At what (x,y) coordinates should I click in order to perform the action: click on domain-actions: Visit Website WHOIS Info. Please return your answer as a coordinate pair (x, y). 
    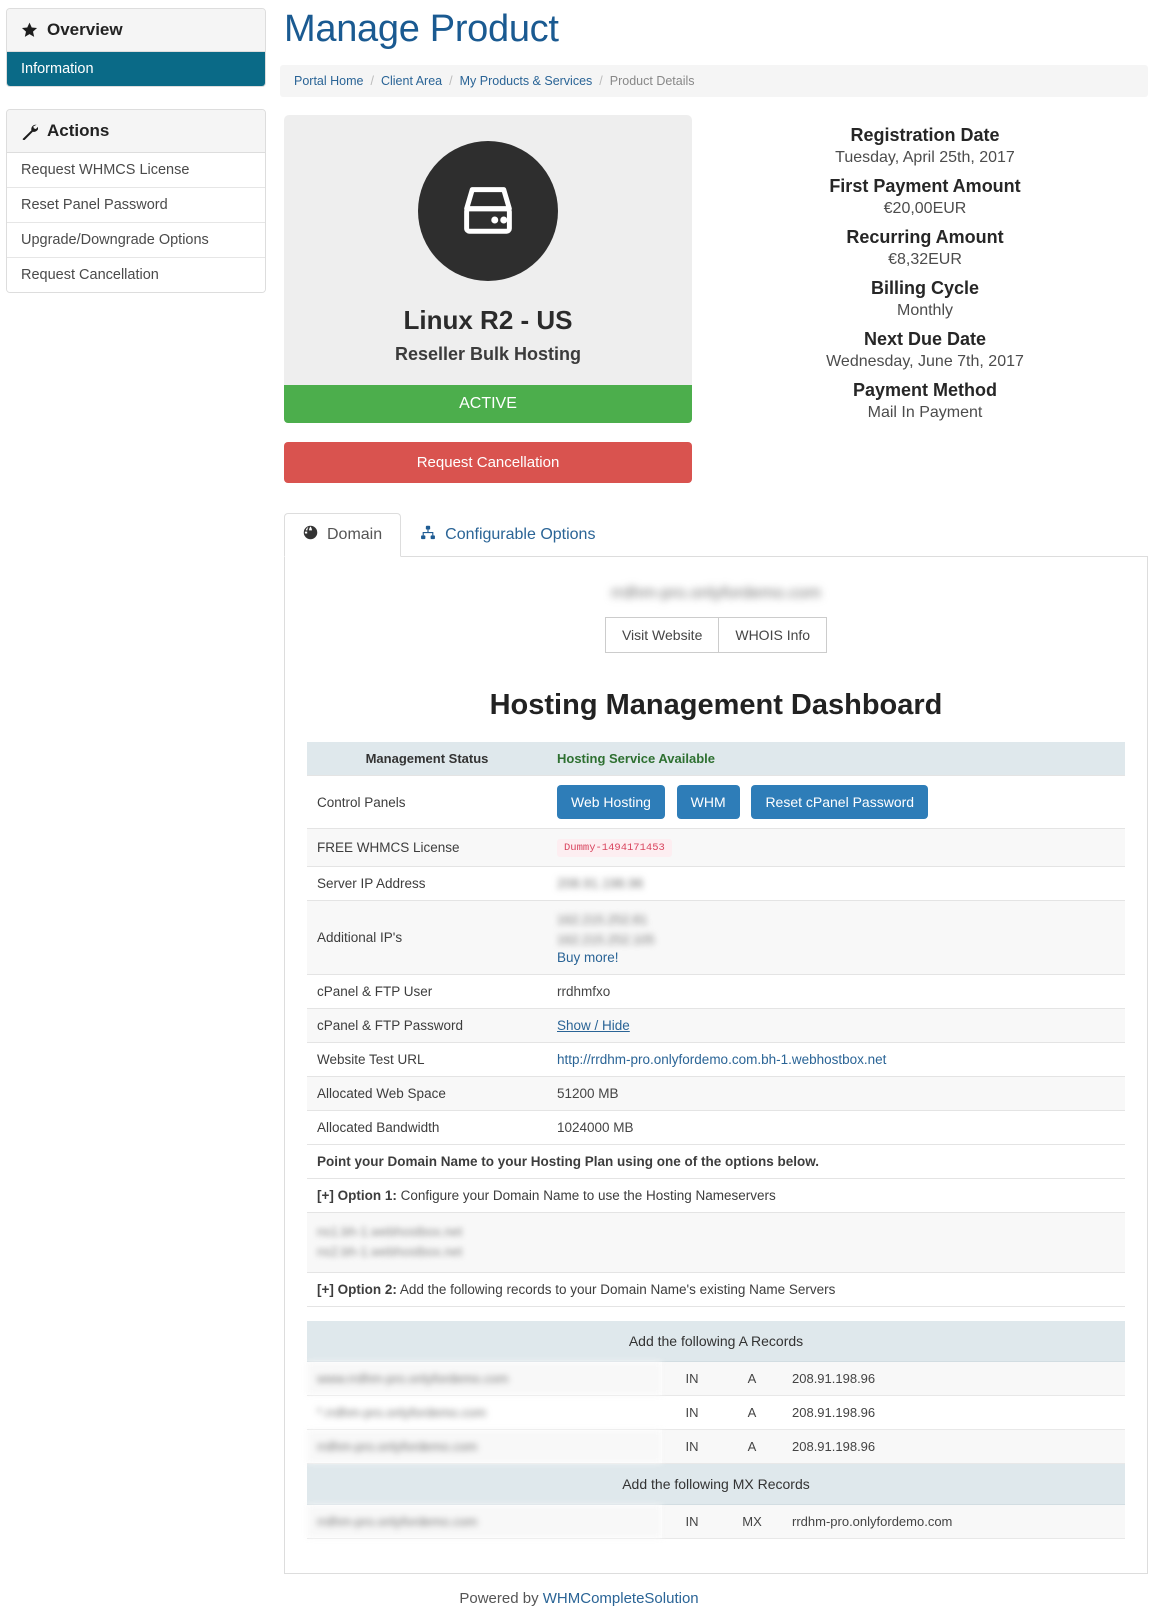
    Looking at the image, I should click on (716, 635).